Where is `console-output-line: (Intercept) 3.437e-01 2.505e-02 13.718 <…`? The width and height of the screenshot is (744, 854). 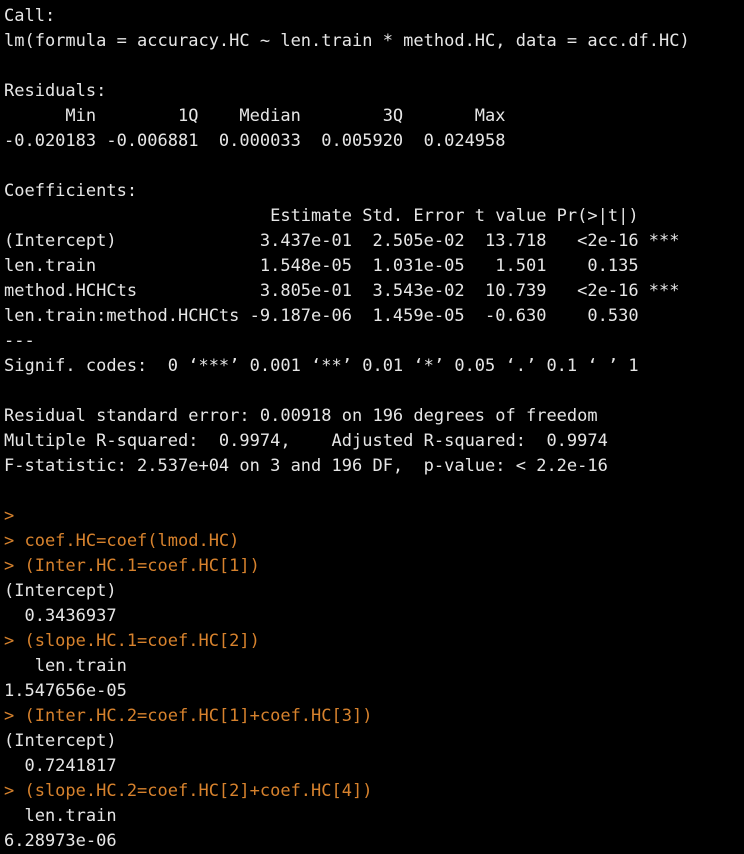 console-output-line: (Intercept) 3.437e-01 2.505e-02 13.718 <… is located at coordinates (342, 241).